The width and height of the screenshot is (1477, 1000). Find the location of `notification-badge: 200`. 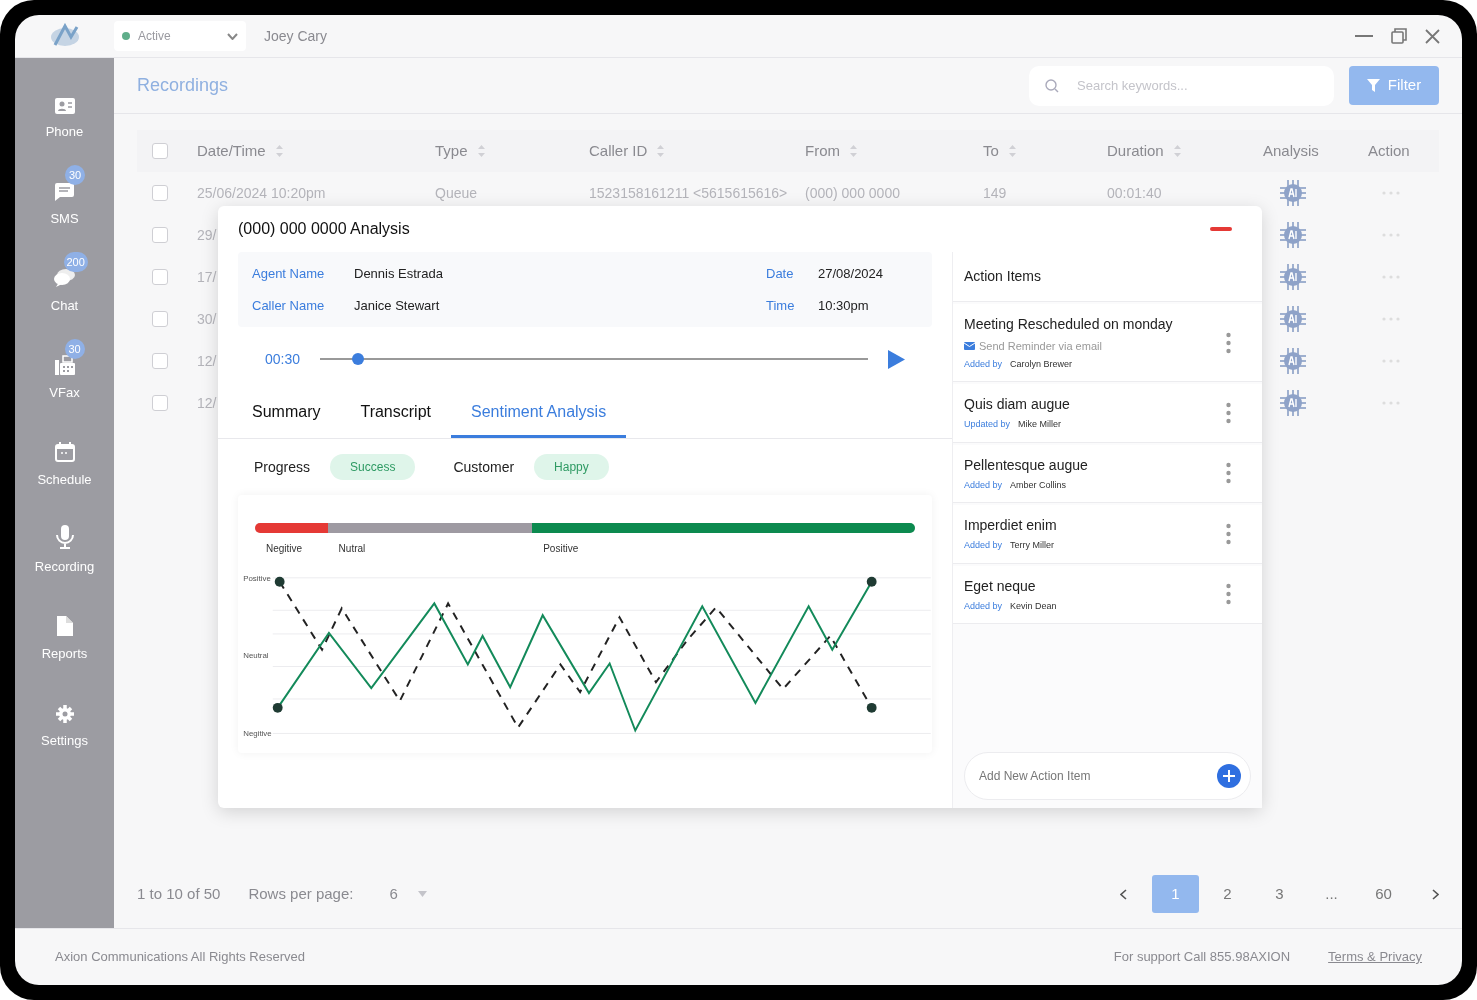

notification-badge: 200 is located at coordinates (75, 262).